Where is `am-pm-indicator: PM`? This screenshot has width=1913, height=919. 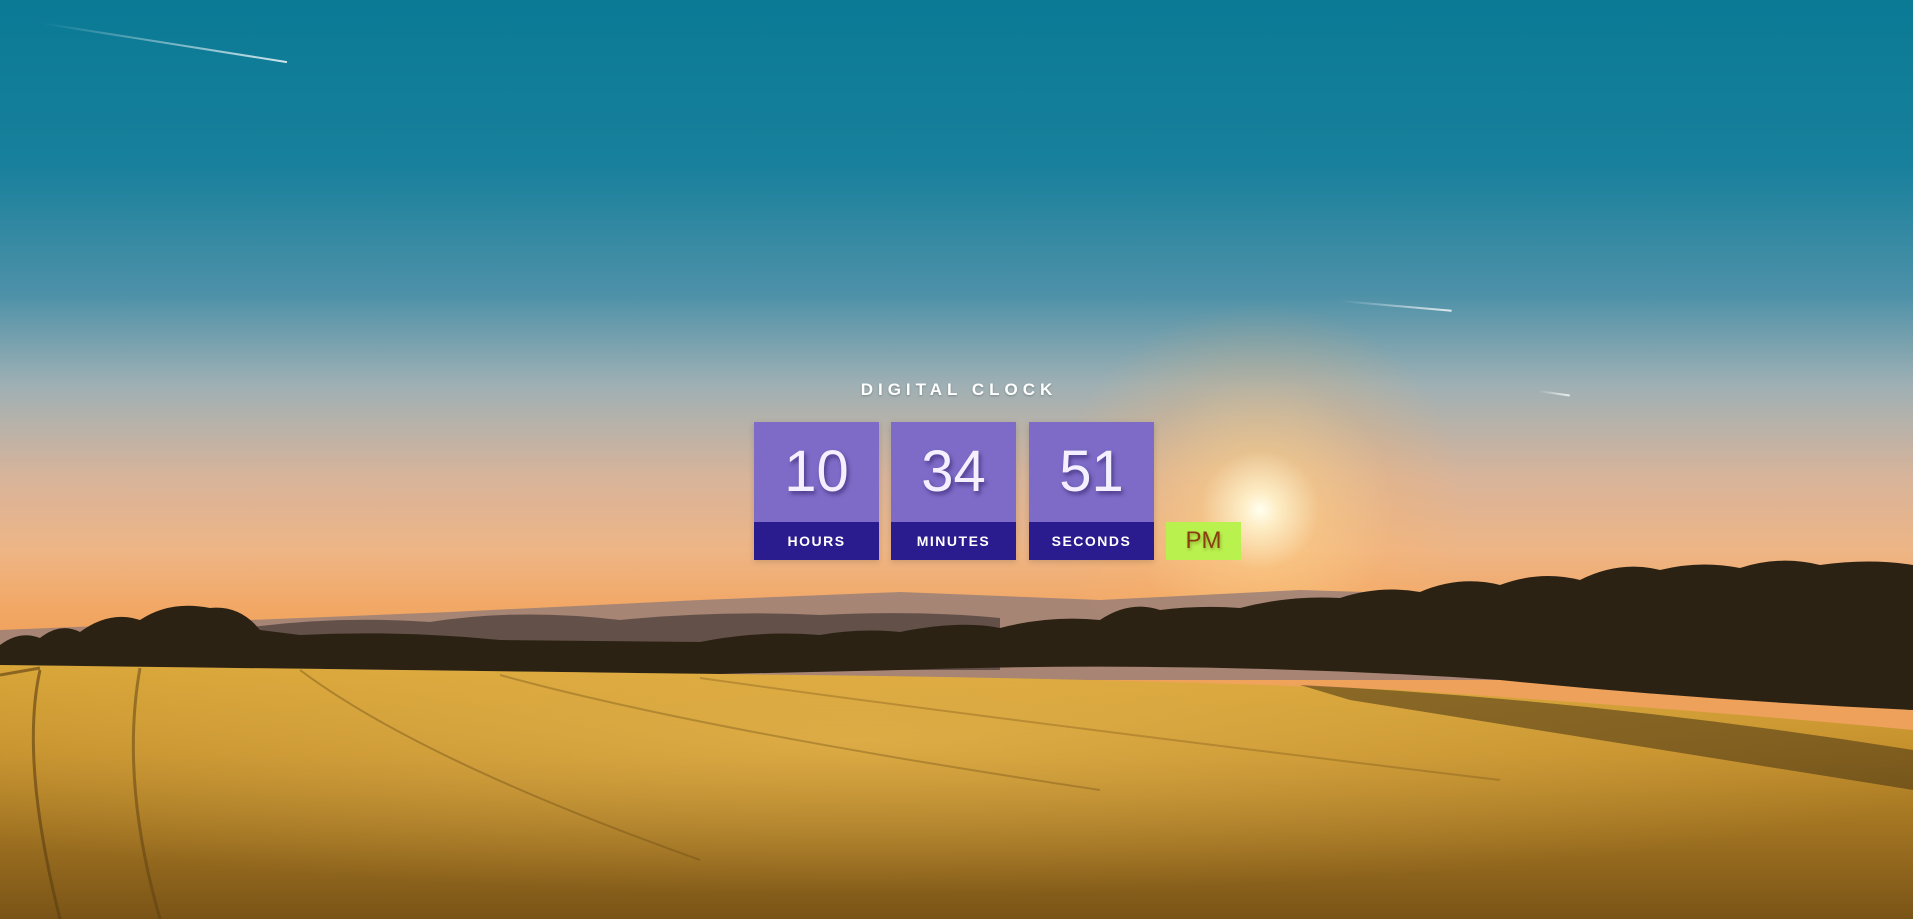
am-pm-indicator: PM is located at coordinates (1203, 541).